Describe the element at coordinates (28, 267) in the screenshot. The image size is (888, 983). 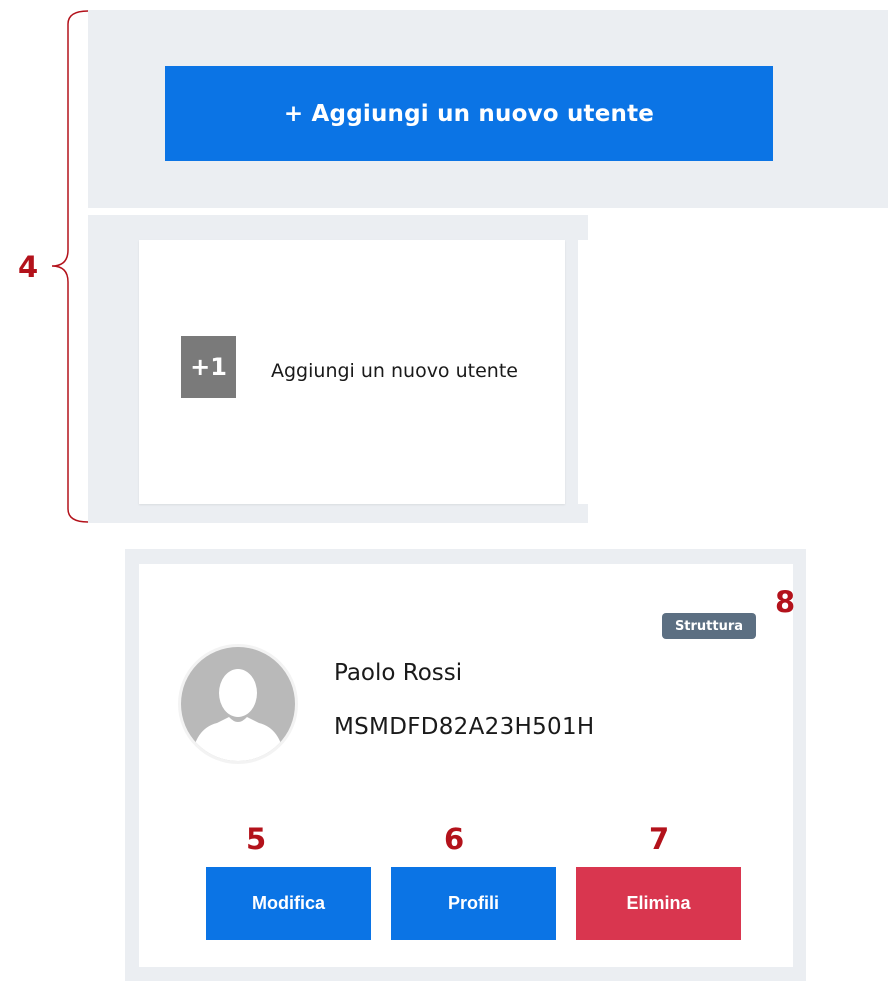
I see `annotation-number-4: 4` at that location.